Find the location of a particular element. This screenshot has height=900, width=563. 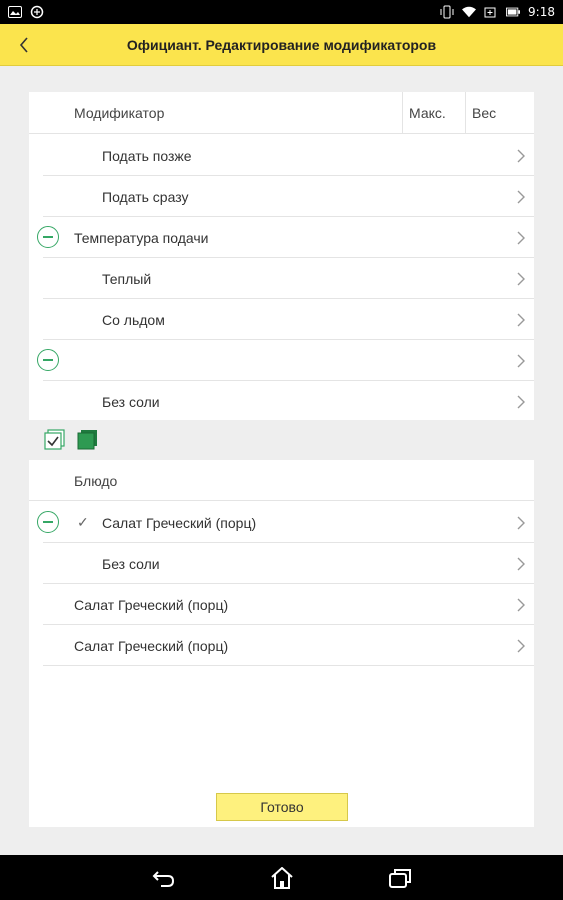

modifiers-row: Подать позже is located at coordinates (281, 155).